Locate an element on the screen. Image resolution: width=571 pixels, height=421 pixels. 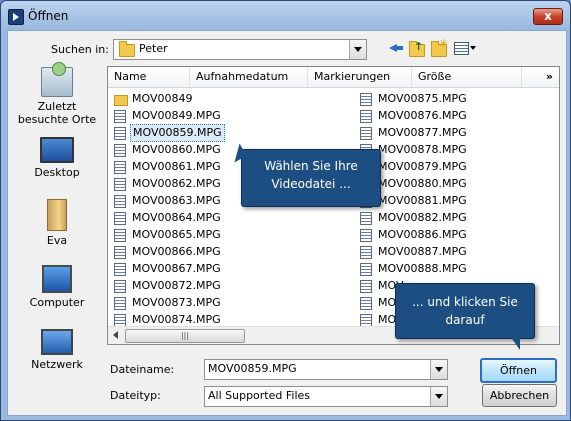
file-name: MOV00872.MPG is located at coordinates (176, 285).